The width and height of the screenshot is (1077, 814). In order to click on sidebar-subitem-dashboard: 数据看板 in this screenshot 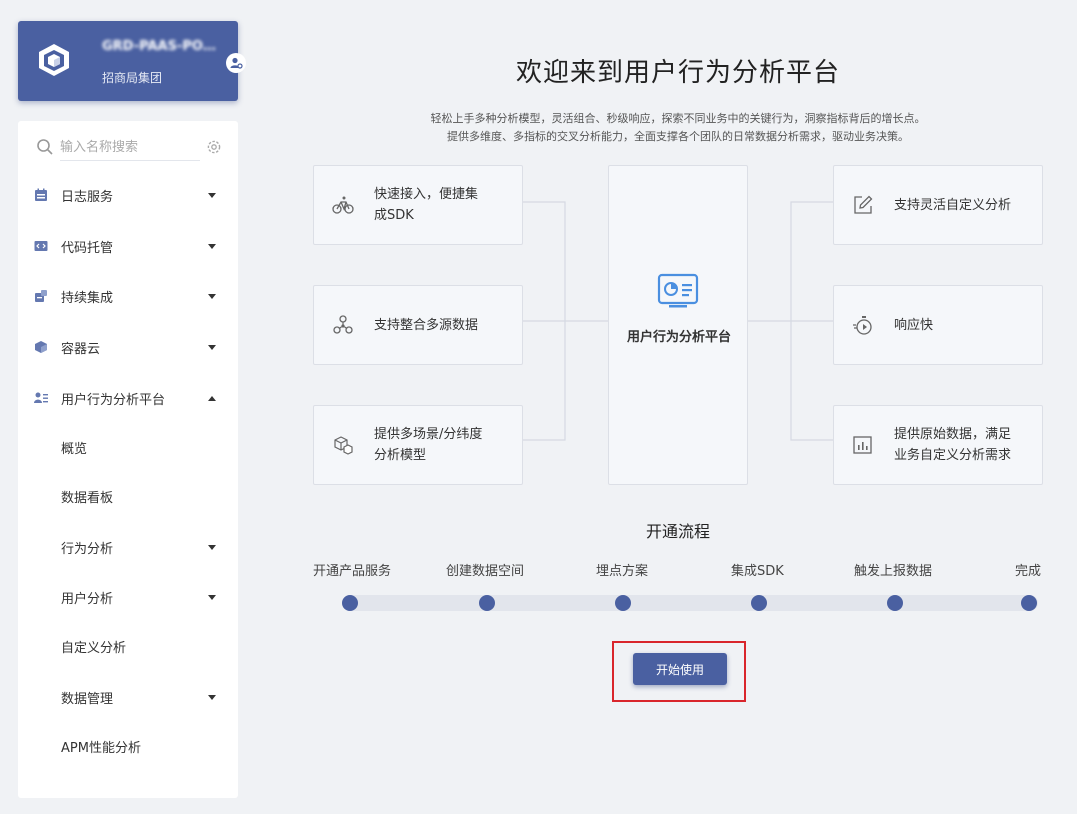, I will do `click(128, 496)`.